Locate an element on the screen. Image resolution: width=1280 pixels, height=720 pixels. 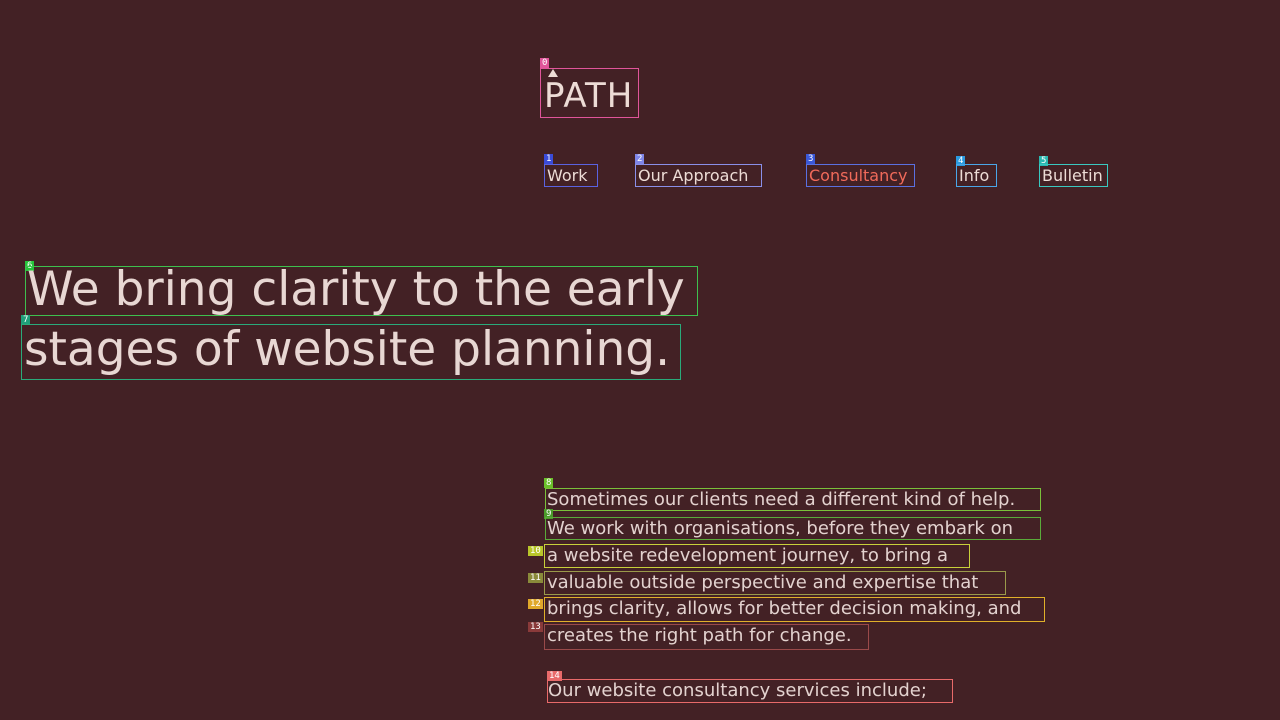
hero-heading-line-1: We bring clarity to the early is located at coordinates (361, 291).